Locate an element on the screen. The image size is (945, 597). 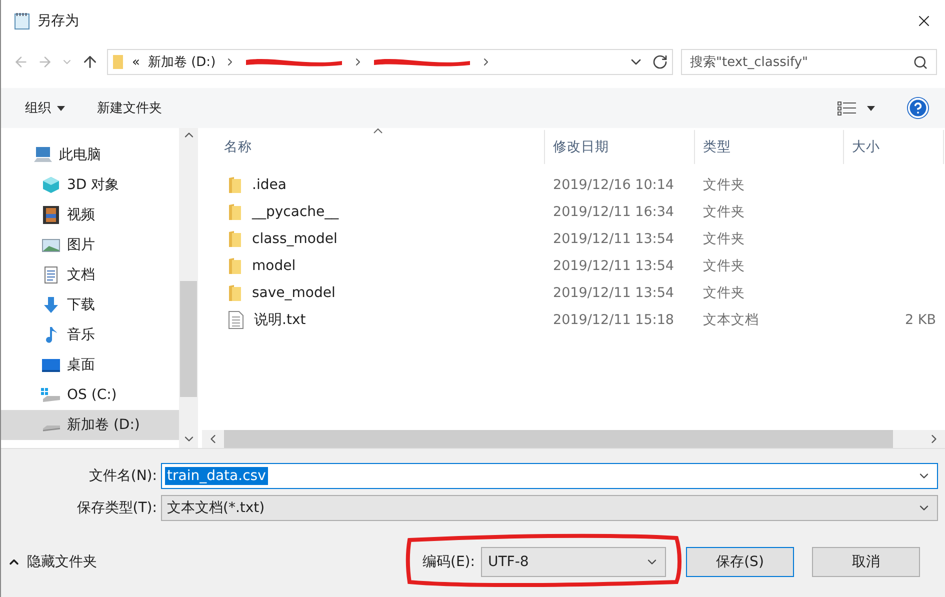
column-header: 修改日期 is located at coordinates (620, 147).